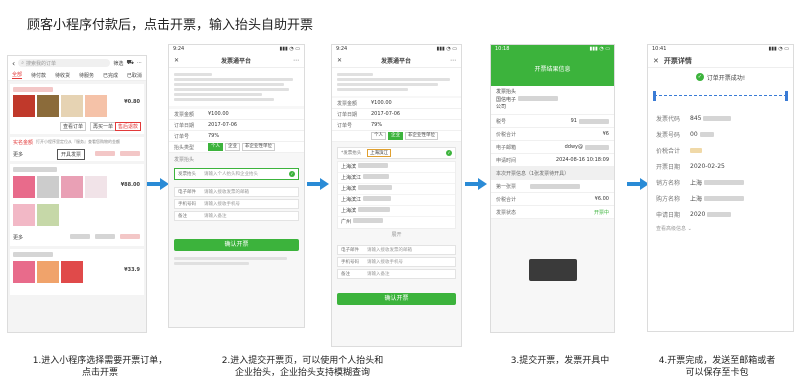 This screenshot has height=383, width=800. What do you see at coordinates (62, 75) in the screenshot?
I see `tab-pending-receive: 待收货` at bounding box center [62, 75].